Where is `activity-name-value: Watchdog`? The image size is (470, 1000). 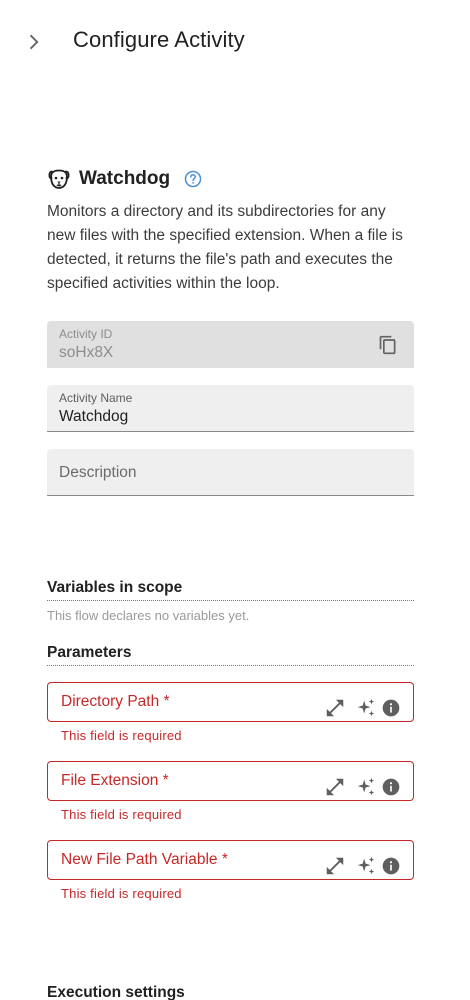 activity-name-value: Watchdog is located at coordinates (93, 417).